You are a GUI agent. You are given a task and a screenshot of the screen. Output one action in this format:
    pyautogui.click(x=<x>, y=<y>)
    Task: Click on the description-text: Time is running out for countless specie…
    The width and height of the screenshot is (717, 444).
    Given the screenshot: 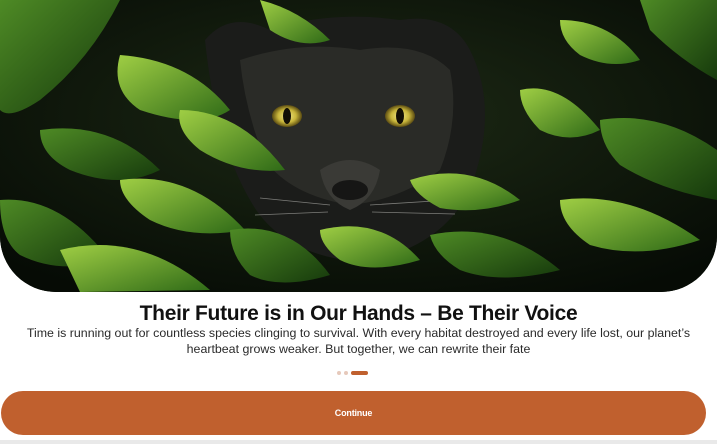 What is the action you would take?
    pyautogui.click(x=358, y=341)
    